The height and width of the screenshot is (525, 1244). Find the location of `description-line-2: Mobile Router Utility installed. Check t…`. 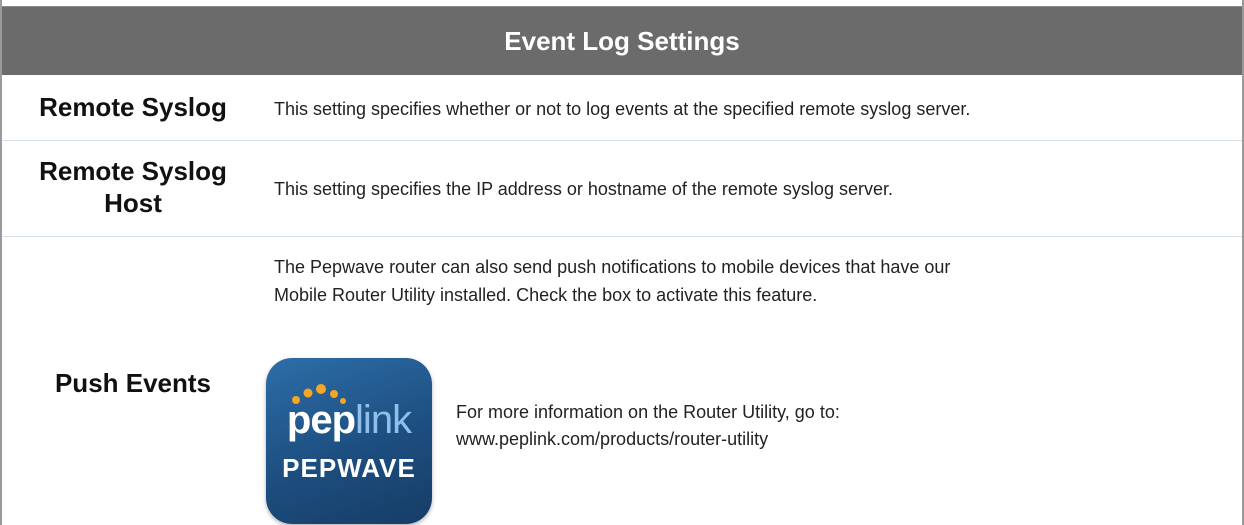

description-line-2: Mobile Router Utility installed. Check t… is located at coordinates (546, 295).